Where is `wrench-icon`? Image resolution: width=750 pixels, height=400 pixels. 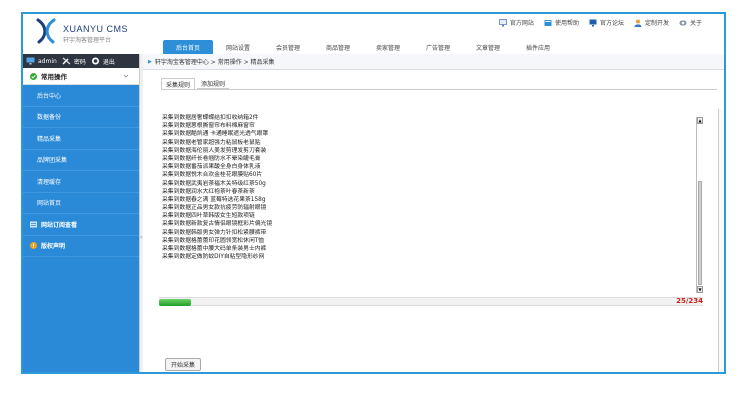 wrench-icon is located at coordinates (66, 61).